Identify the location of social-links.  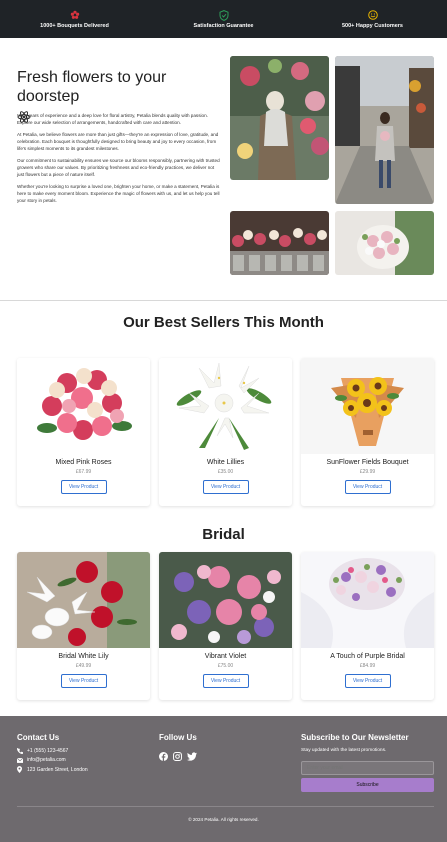
(178, 757).